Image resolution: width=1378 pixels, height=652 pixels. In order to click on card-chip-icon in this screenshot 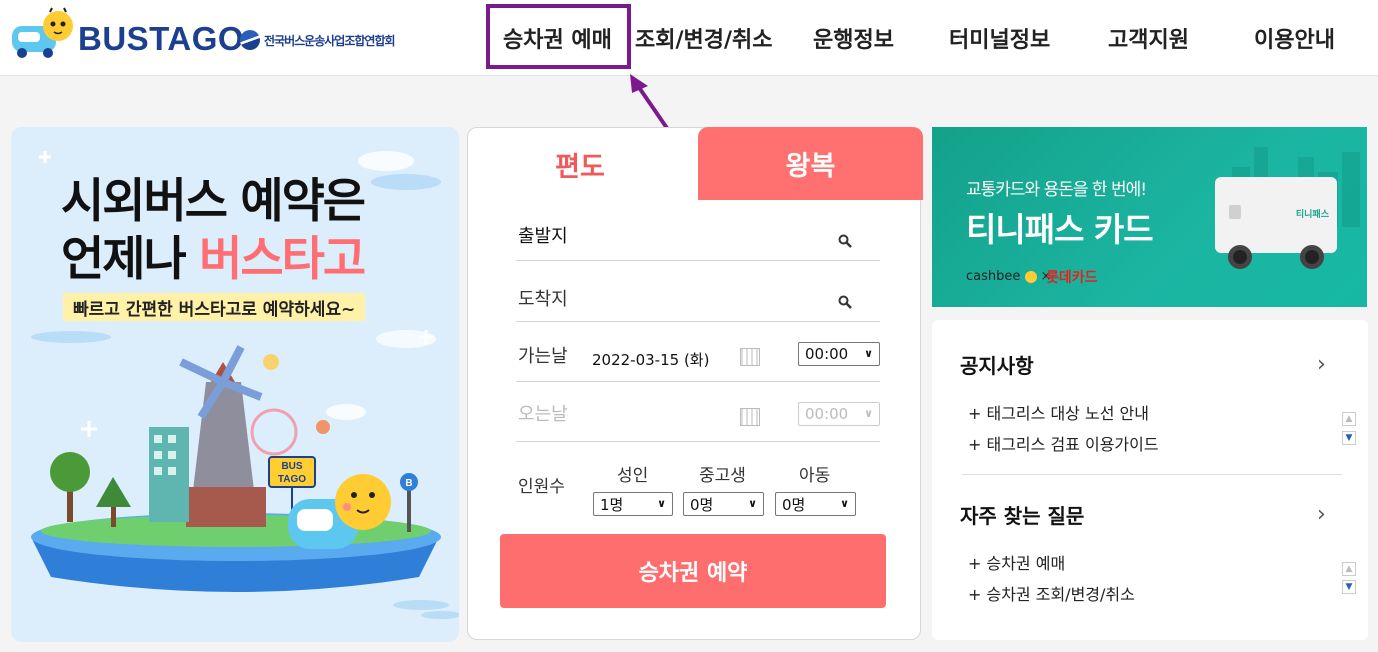, I will do `click(1235, 212)`.